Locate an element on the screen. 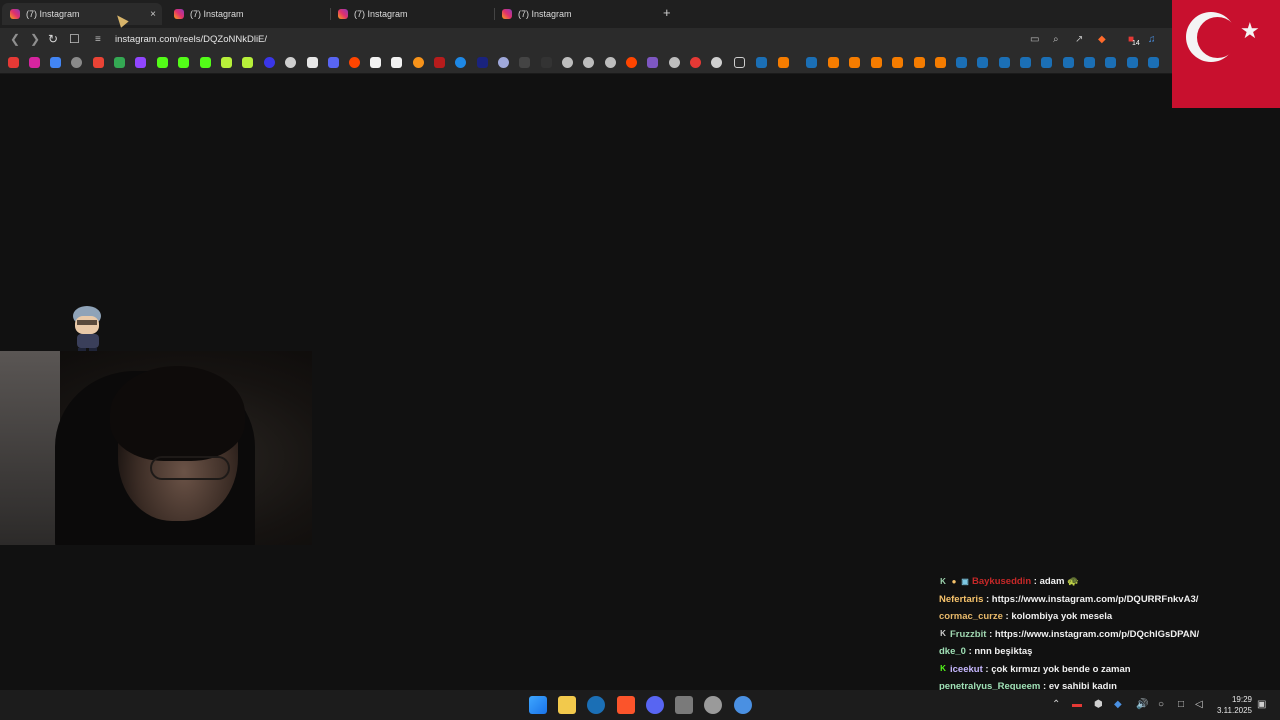  coin-icon is located at coordinates (418, 62).